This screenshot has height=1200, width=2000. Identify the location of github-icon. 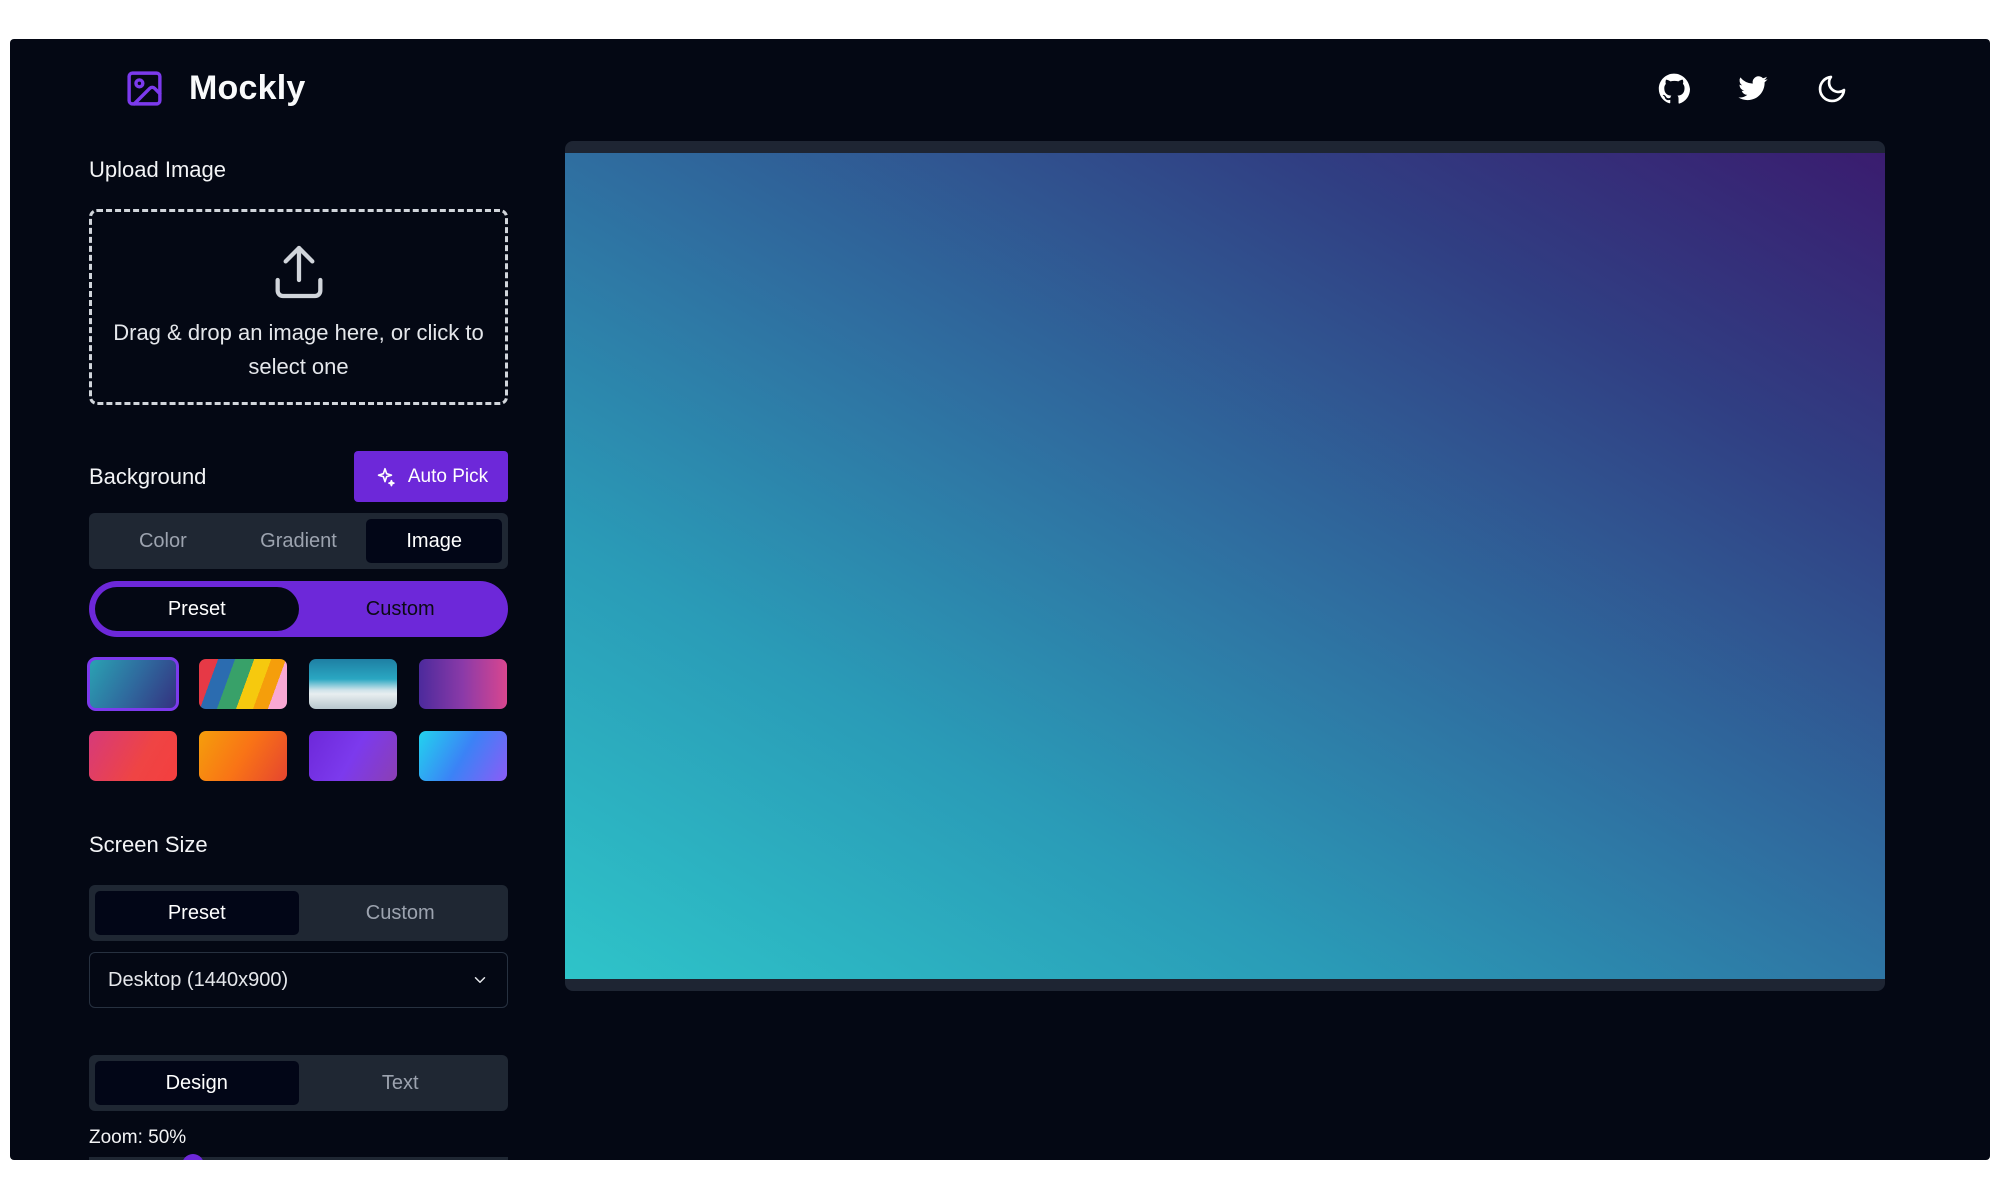
(1674, 88).